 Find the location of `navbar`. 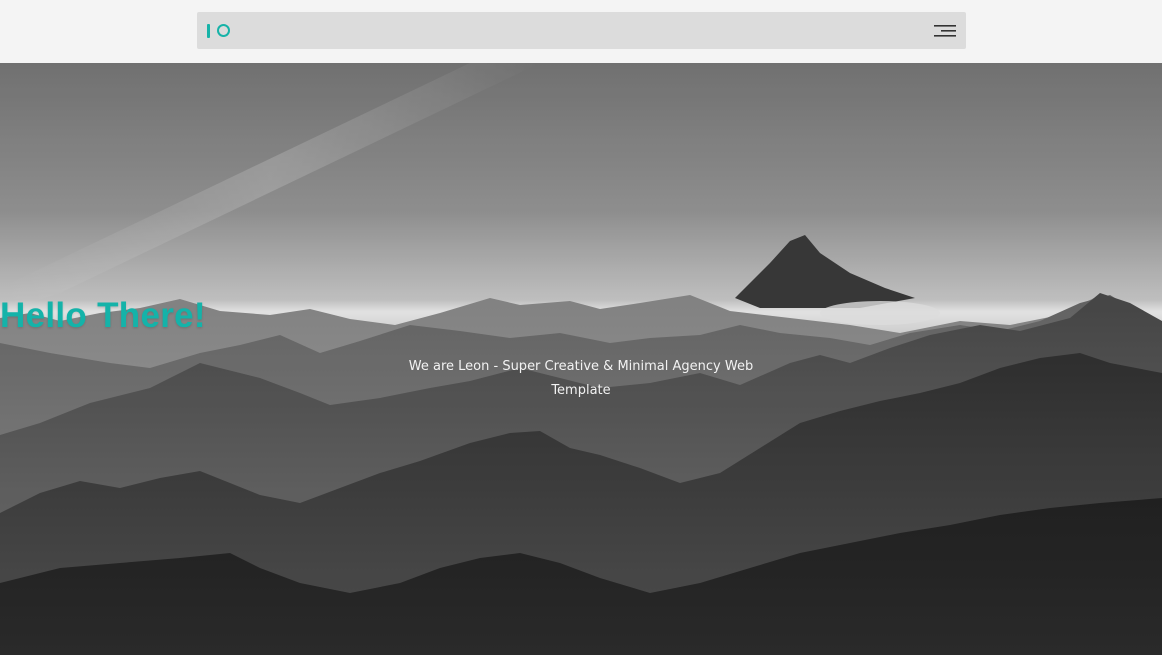

navbar is located at coordinates (581, 30).